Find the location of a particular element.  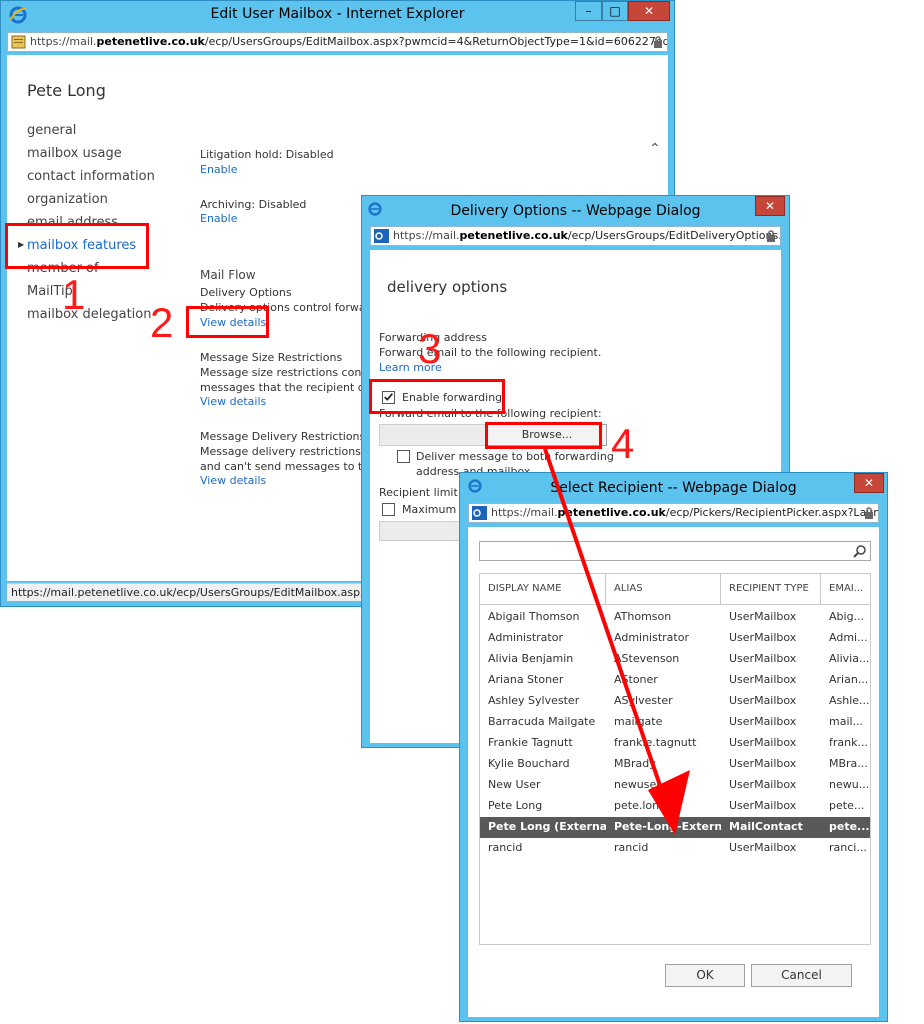

annotation-number-3: 3 is located at coordinates (430, 348).